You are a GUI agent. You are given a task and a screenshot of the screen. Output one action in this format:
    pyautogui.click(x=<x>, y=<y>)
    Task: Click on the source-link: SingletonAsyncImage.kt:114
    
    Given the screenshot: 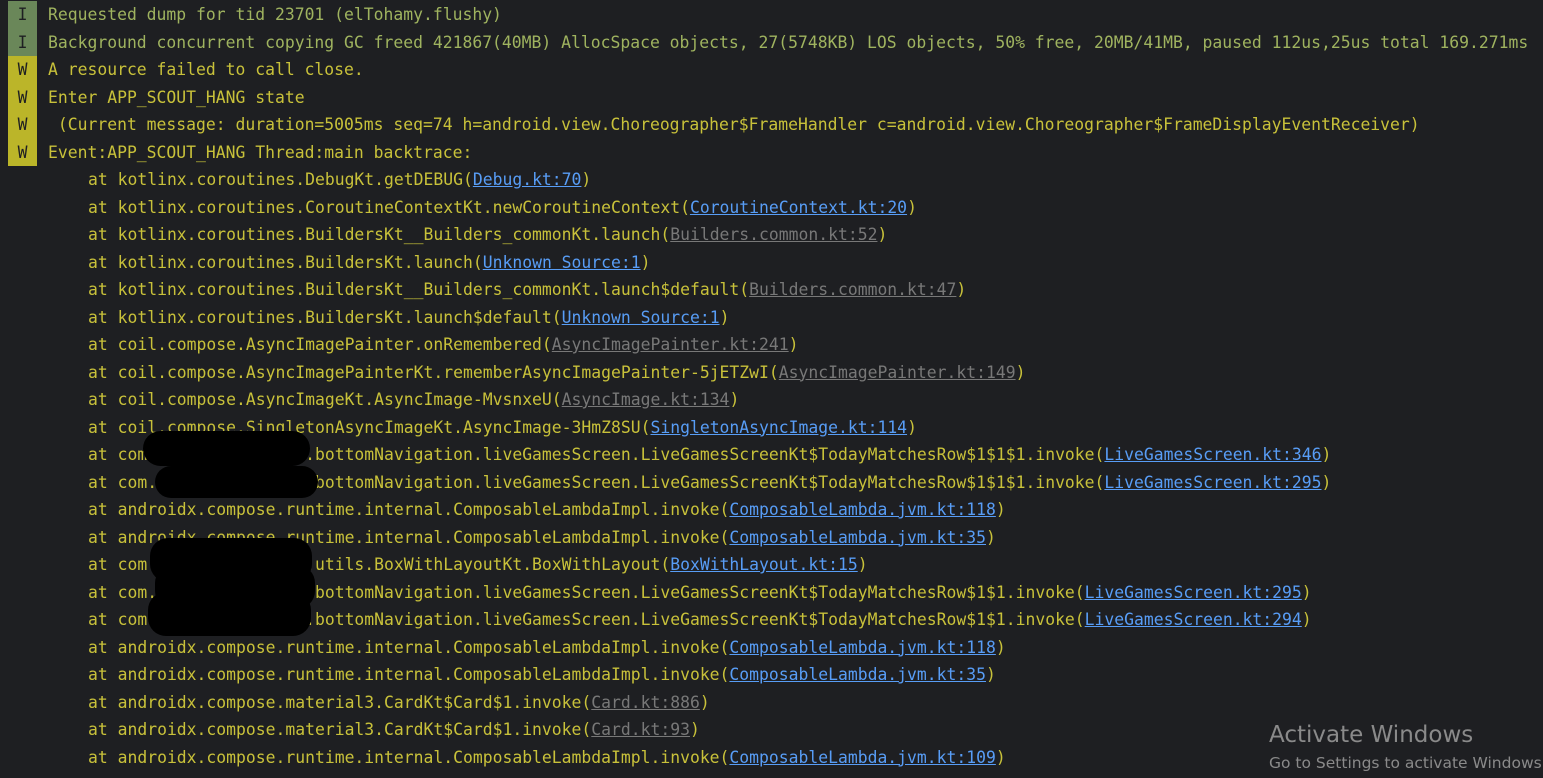 What is the action you would take?
    pyautogui.click(x=778, y=427)
    